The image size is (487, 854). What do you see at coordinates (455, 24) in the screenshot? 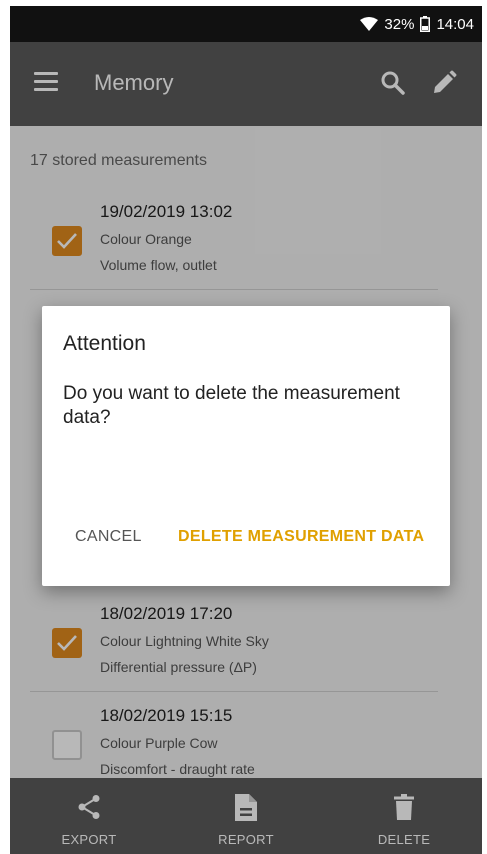
I see `clock: 14:04` at bounding box center [455, 24].